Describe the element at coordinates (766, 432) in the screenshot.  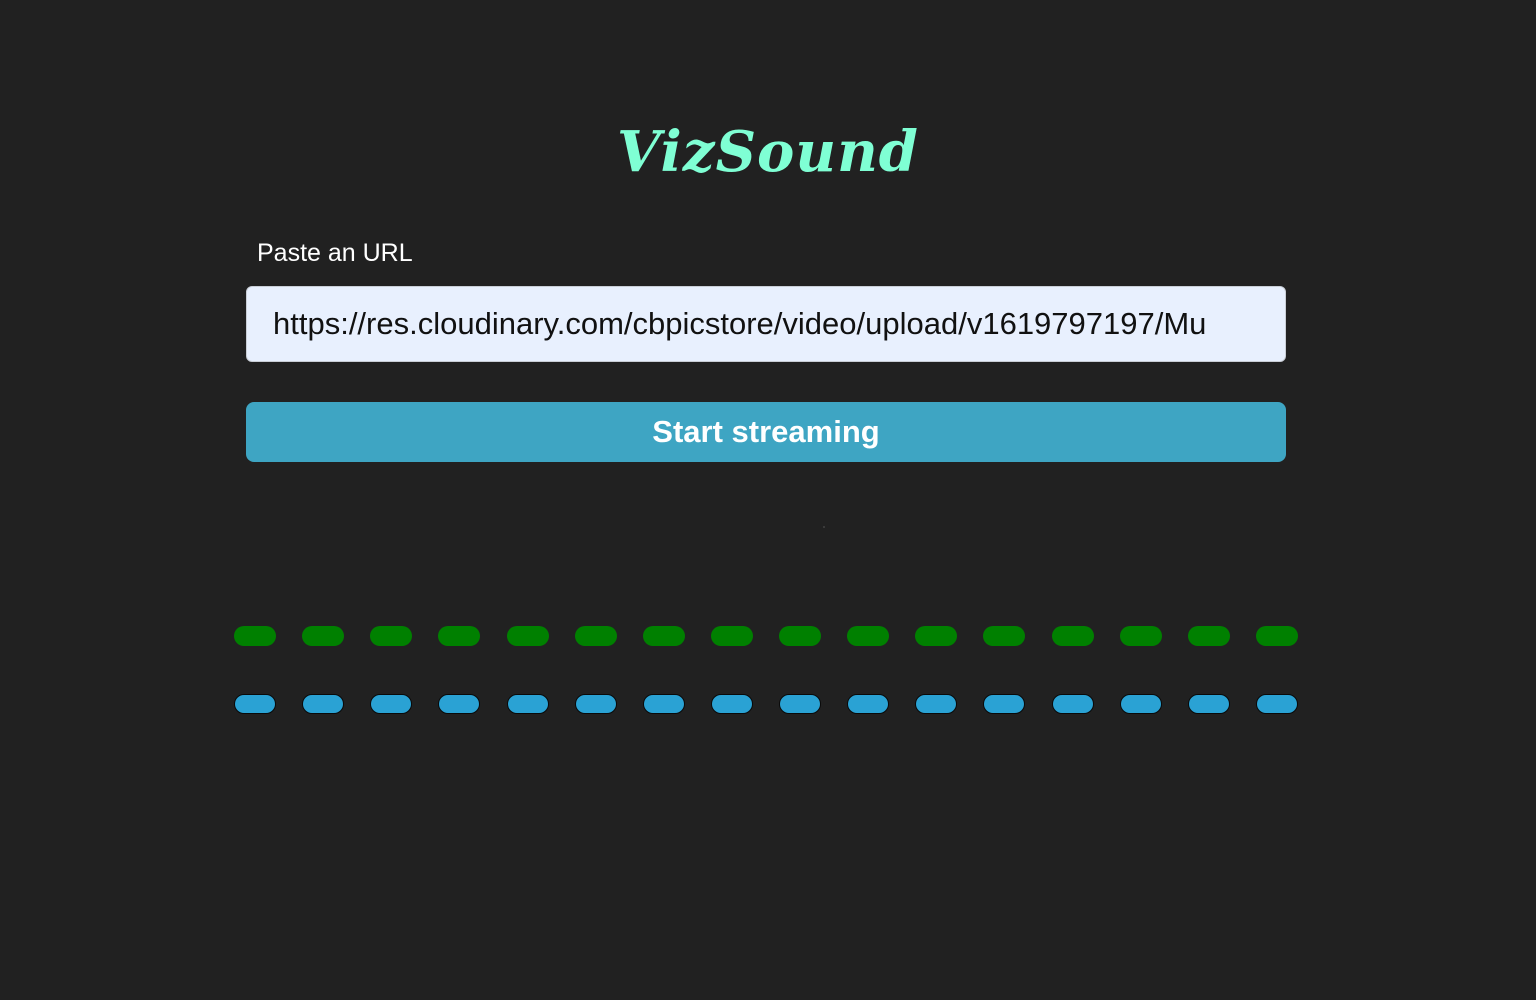
I see `start-streaming-button: Start streaming` at that location.